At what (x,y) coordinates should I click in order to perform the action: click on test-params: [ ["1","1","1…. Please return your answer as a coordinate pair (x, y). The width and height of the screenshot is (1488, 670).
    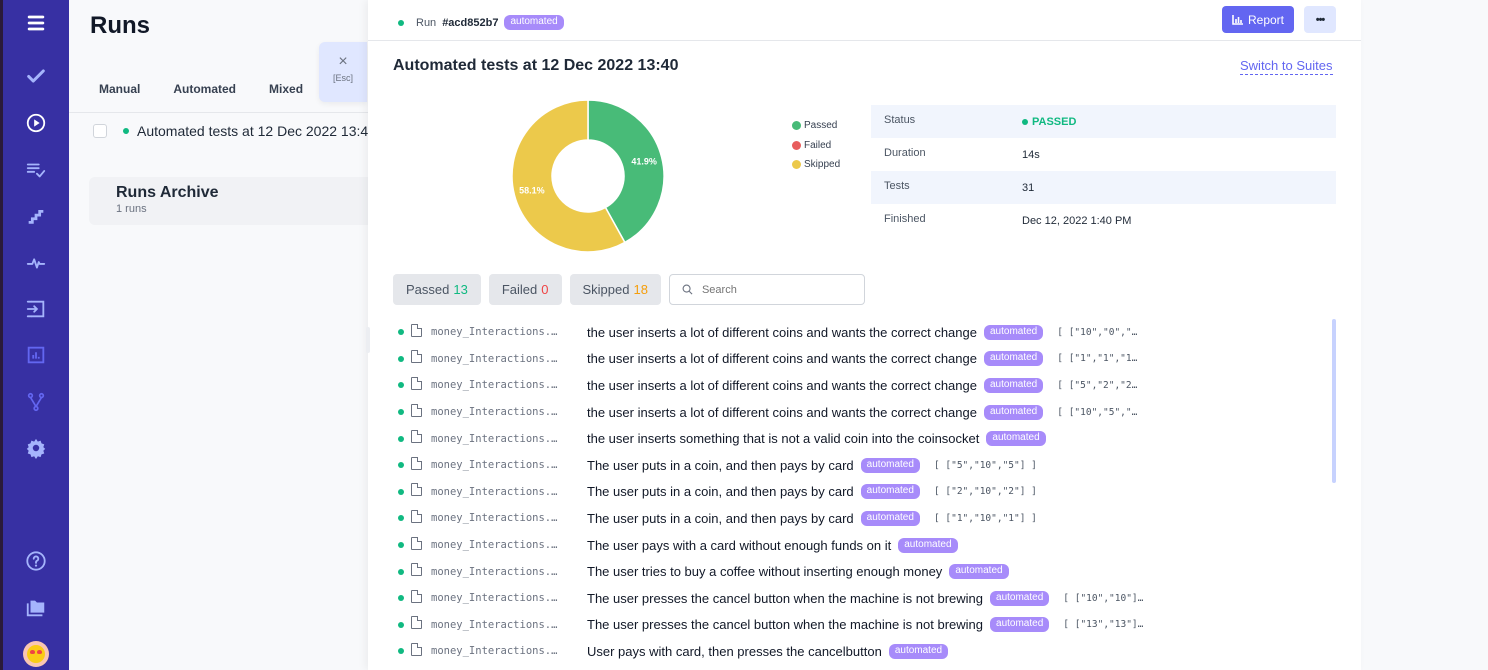
    Looking at the image, I should click on (1097, 359).